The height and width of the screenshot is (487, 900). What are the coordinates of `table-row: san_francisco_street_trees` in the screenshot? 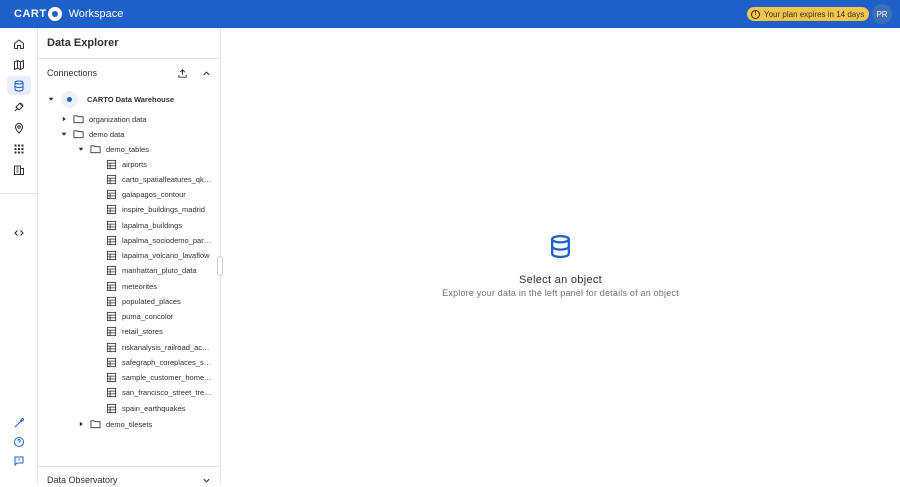 It's located at (159, 393).